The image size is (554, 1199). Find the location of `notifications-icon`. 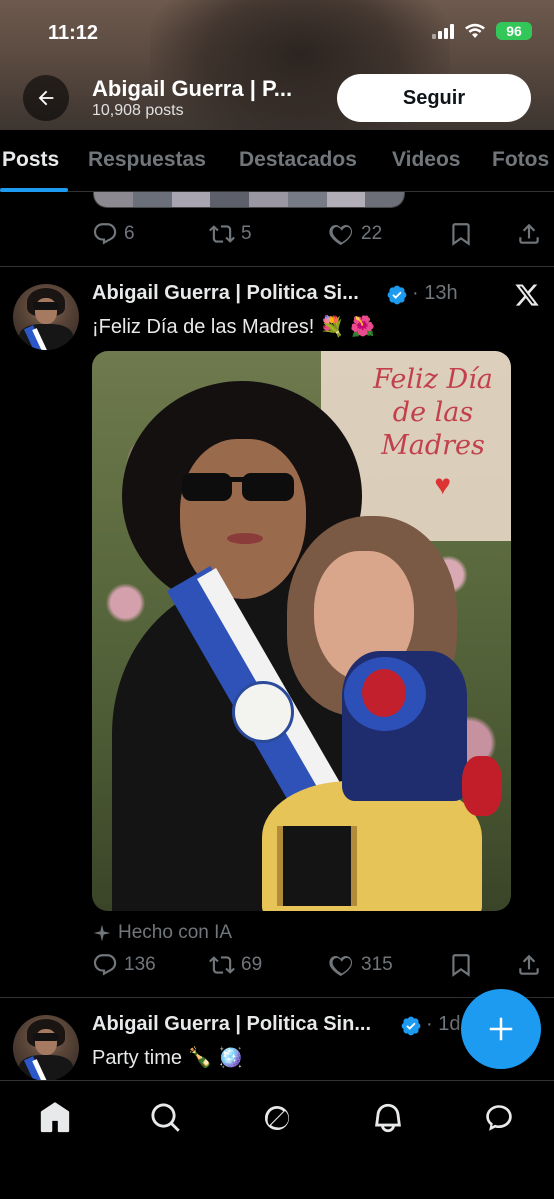

notifications-icon is located at coordinates (388, 1118).